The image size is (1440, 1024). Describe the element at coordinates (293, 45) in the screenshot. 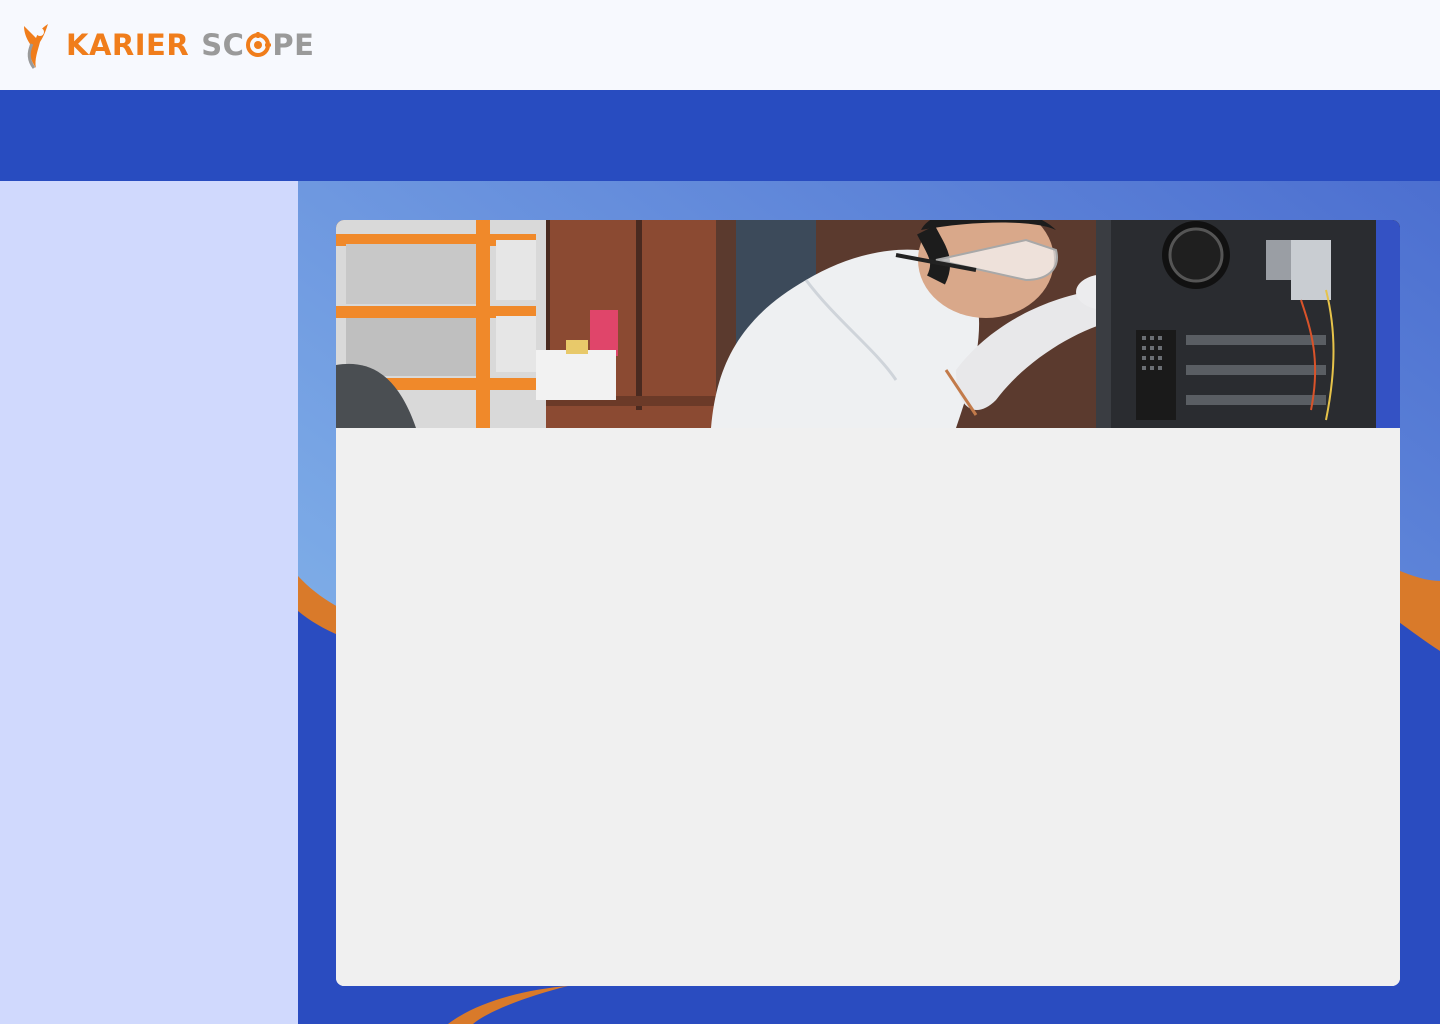

I see `logo-word-scope-end: PE` at that location.